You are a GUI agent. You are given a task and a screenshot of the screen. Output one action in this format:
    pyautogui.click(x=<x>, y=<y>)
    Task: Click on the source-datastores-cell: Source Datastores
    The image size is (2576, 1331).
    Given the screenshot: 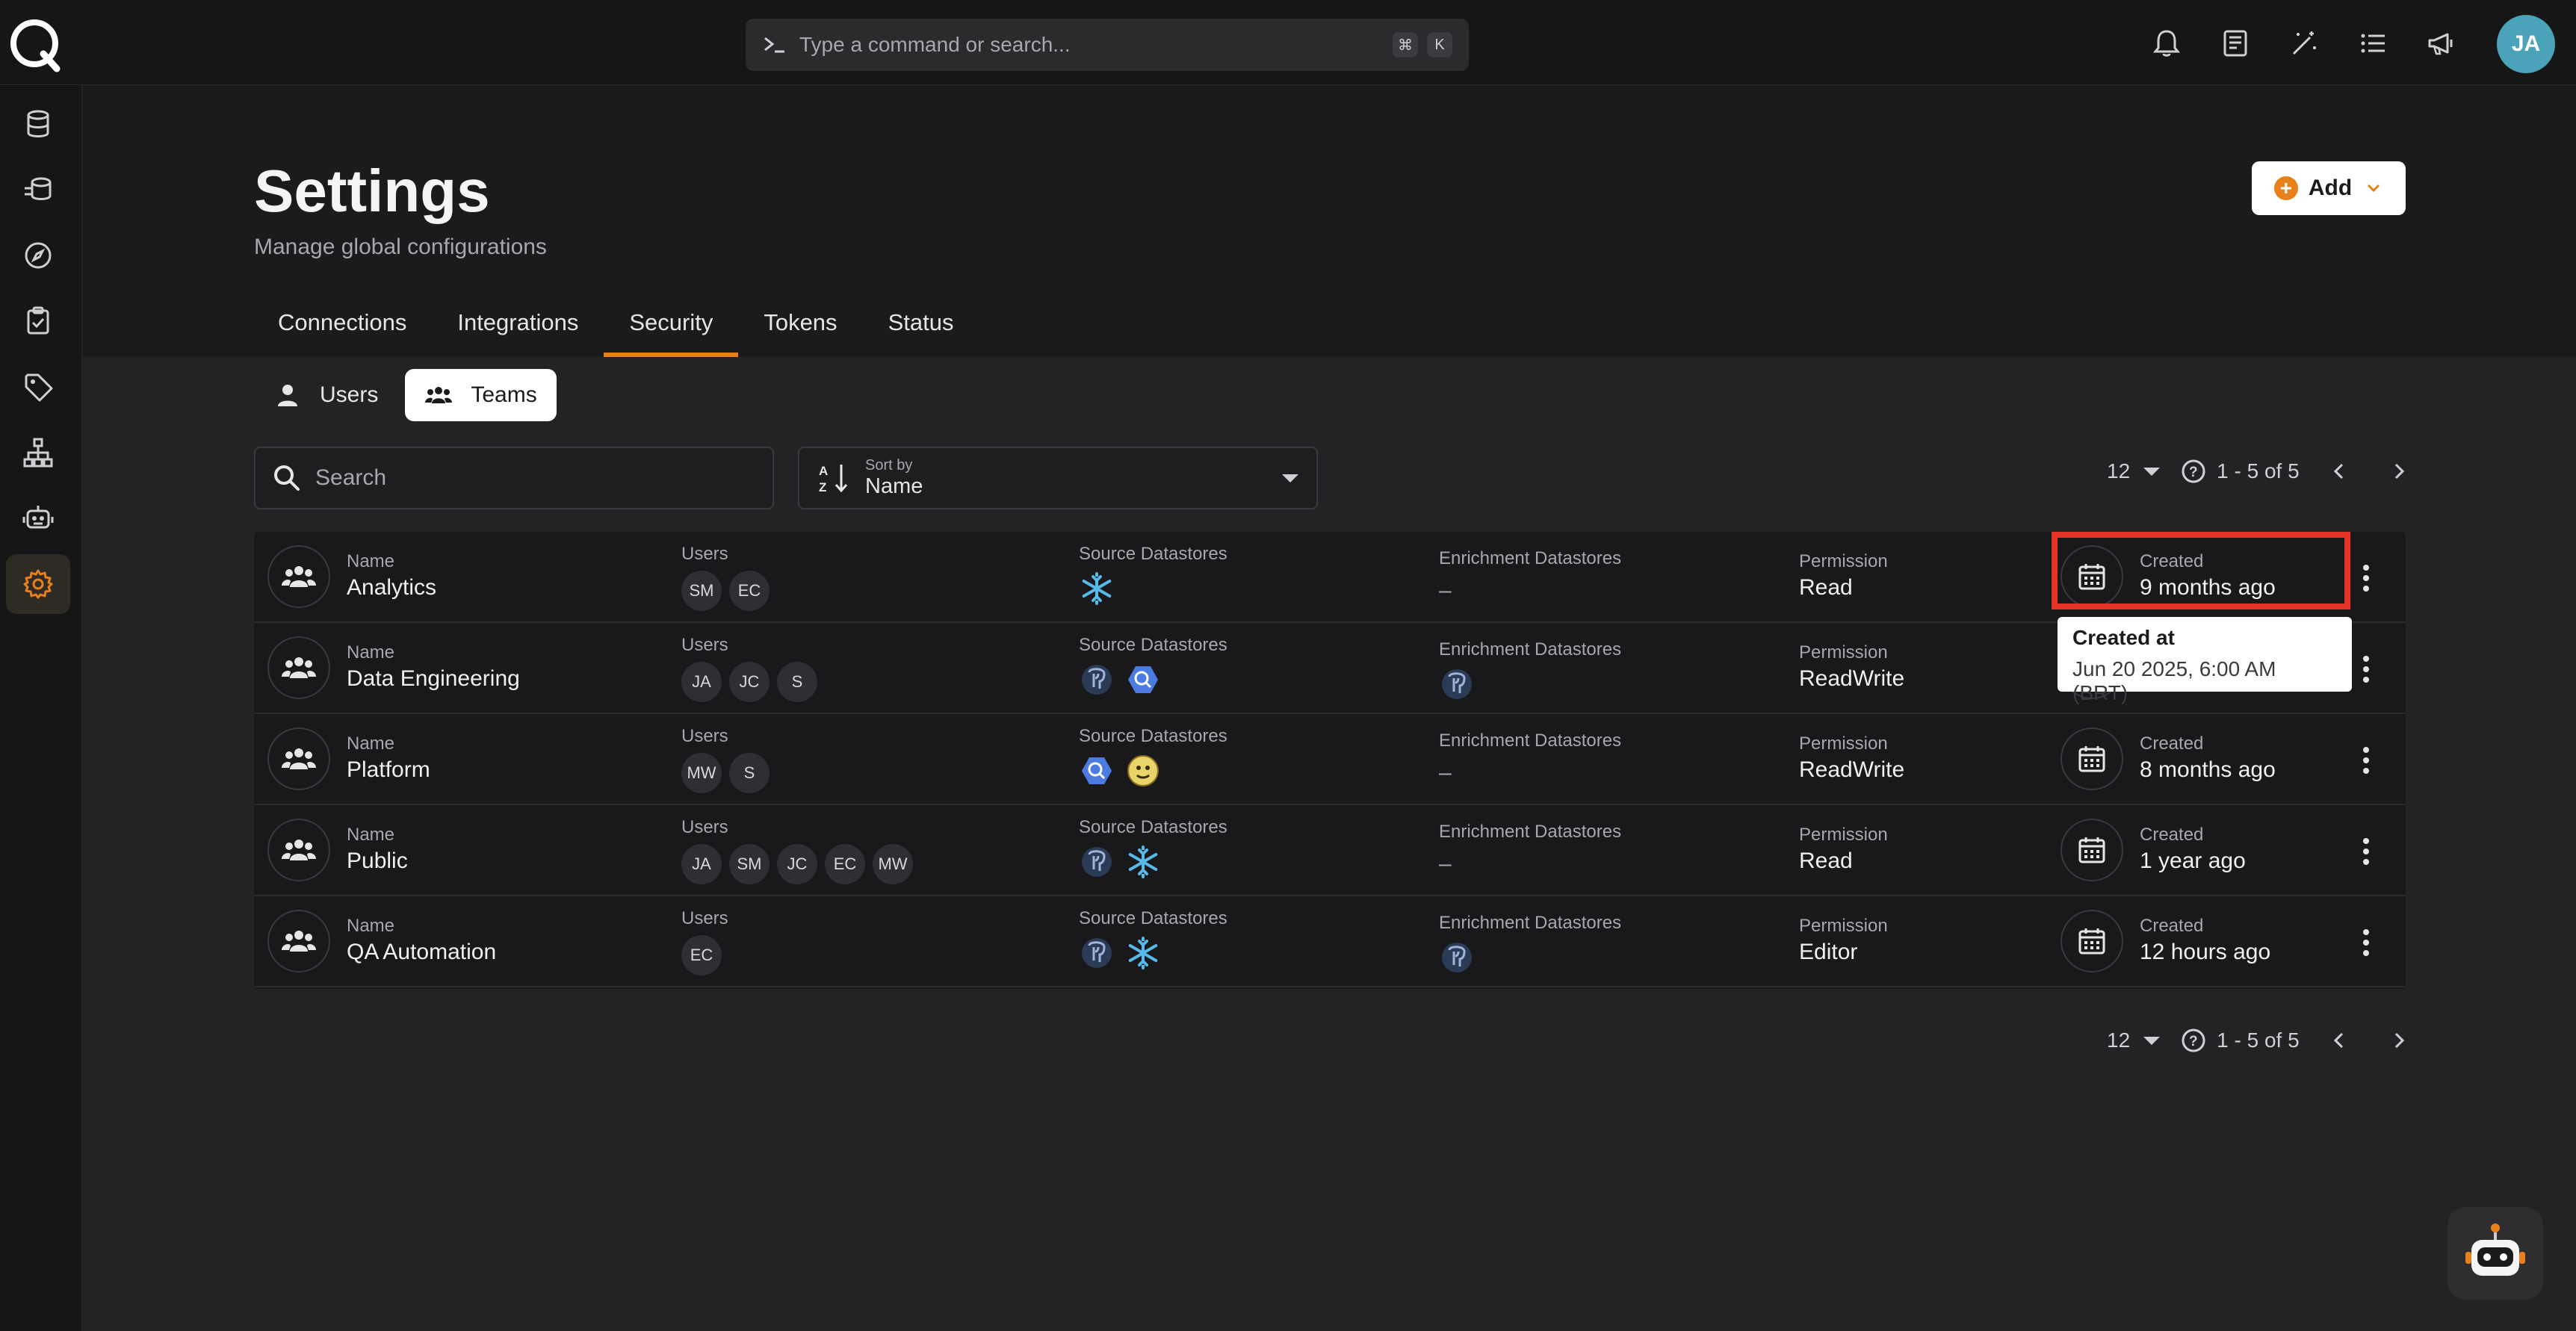 What is the action you would take?
    pyautogui.click(x=1153, y=757)
    